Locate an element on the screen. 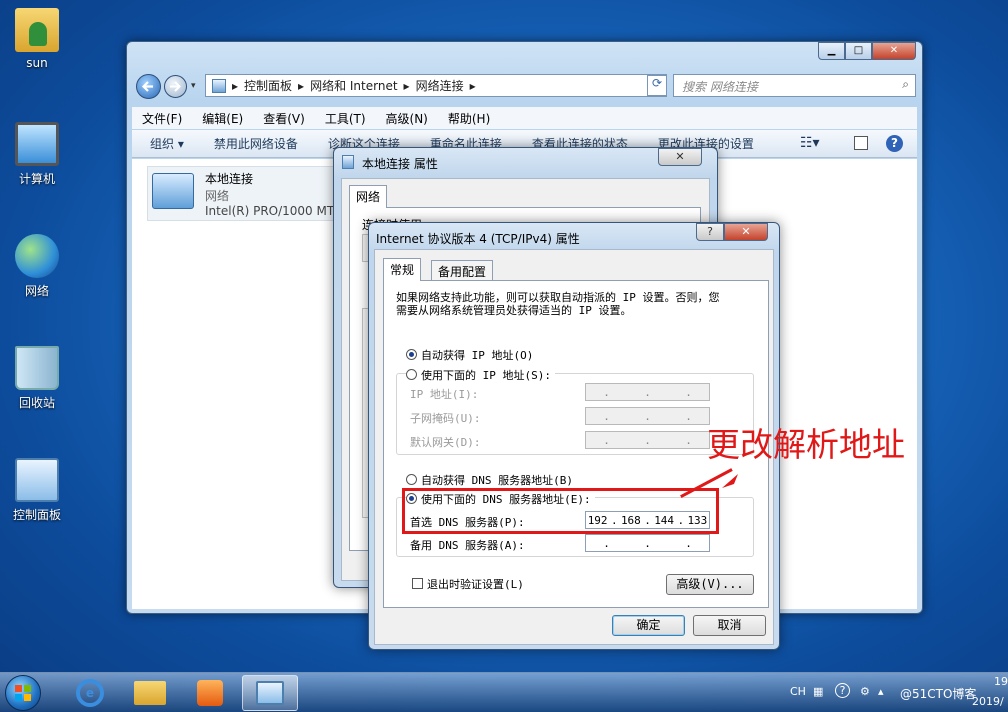  internet-explorer-icon: e is located at coordinates (90, 693).